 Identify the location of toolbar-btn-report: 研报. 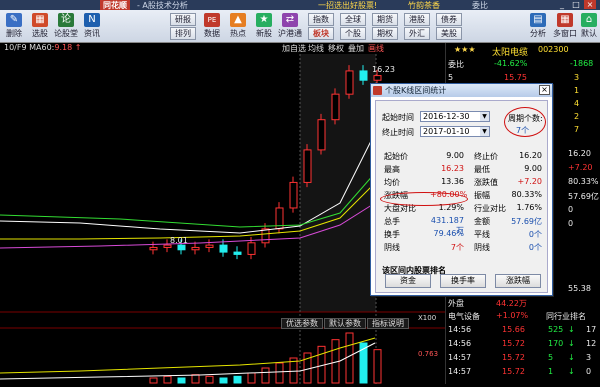
(183, 19).